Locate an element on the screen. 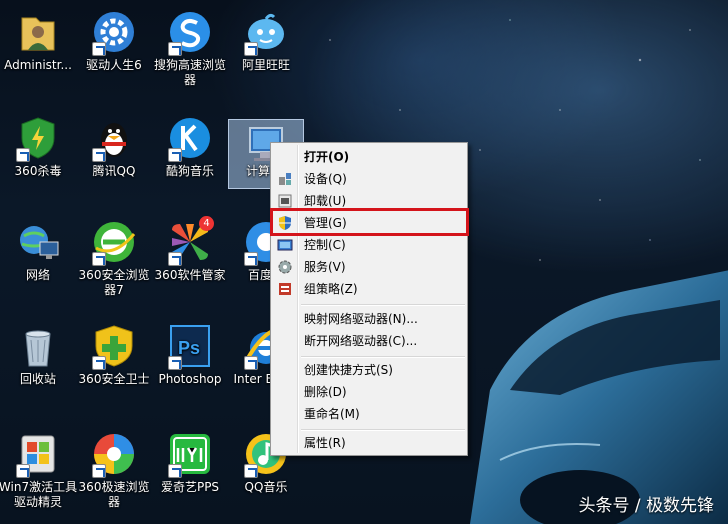 Image resolution: width=728 pixels, height=524 pixels. desktop-icon-qq: 腾讯QQ is located at coordinates (114, 146).